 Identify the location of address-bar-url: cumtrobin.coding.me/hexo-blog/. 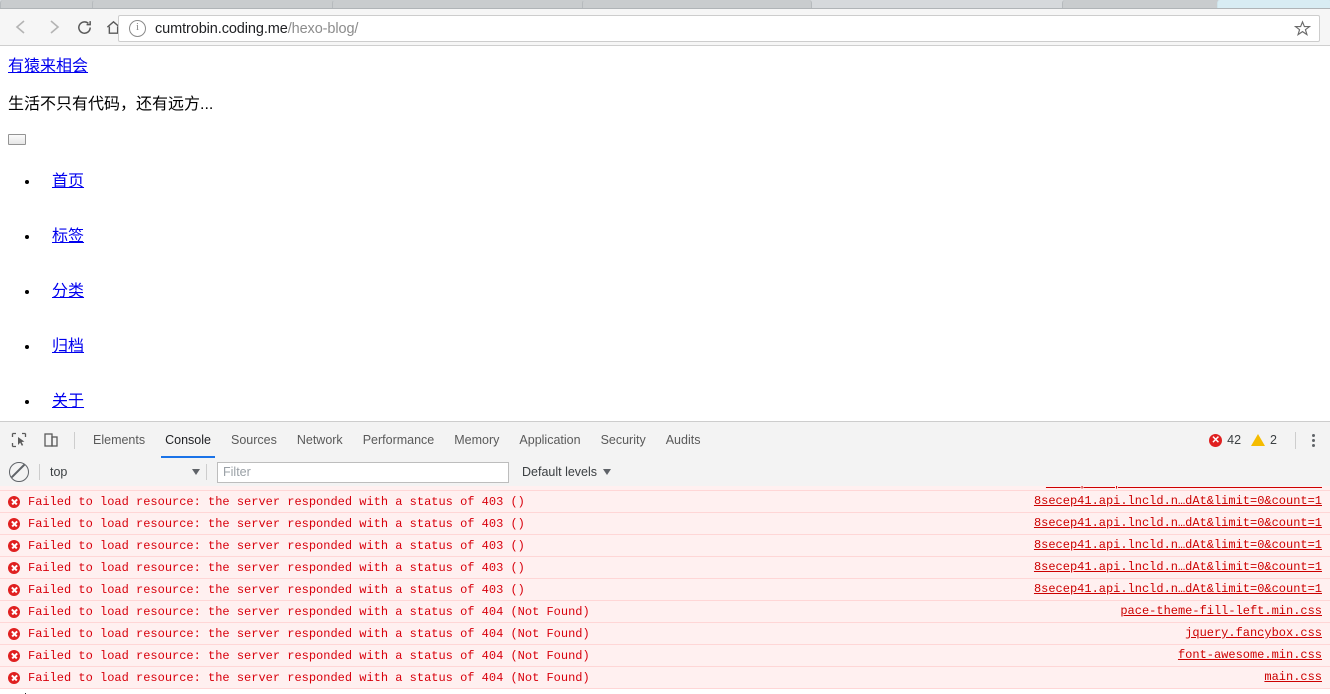
(256, 29).